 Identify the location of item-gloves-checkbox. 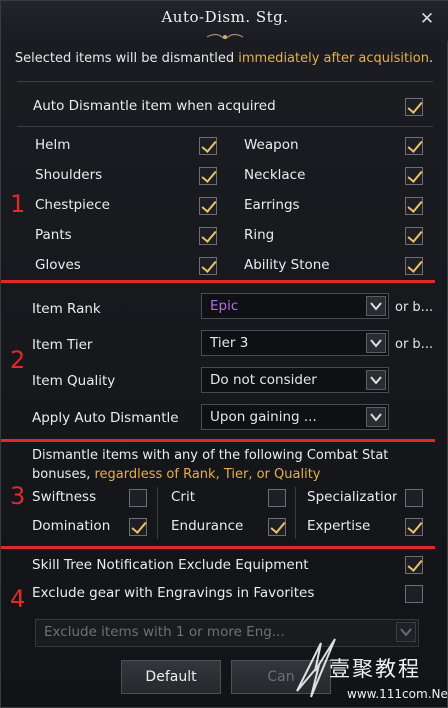
(208, 266).